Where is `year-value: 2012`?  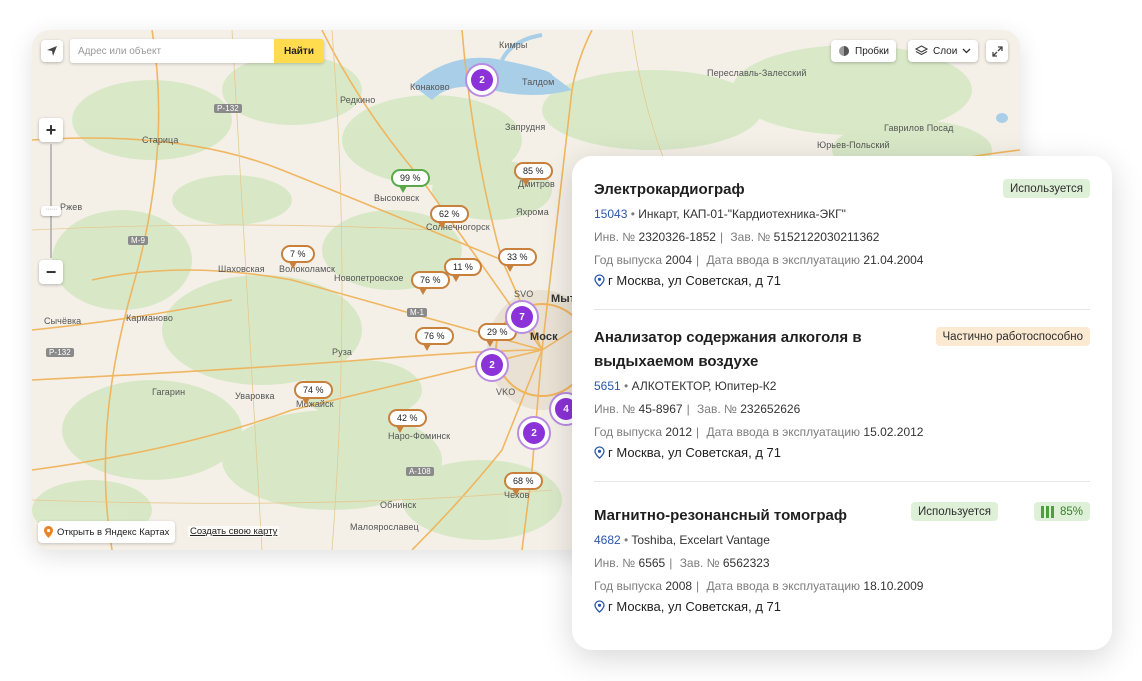
year-value: 2012 is located at coordinates (679, 432).